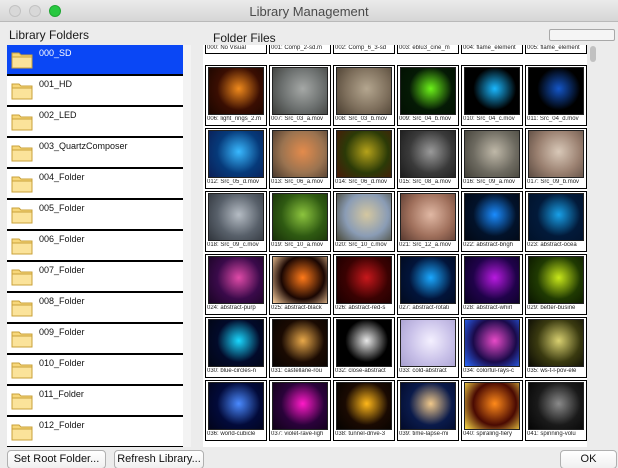 The width and height of the screenshot is (618, 468). I want to click on file-caption: 030: blue-circles-n, so click(236, 371).